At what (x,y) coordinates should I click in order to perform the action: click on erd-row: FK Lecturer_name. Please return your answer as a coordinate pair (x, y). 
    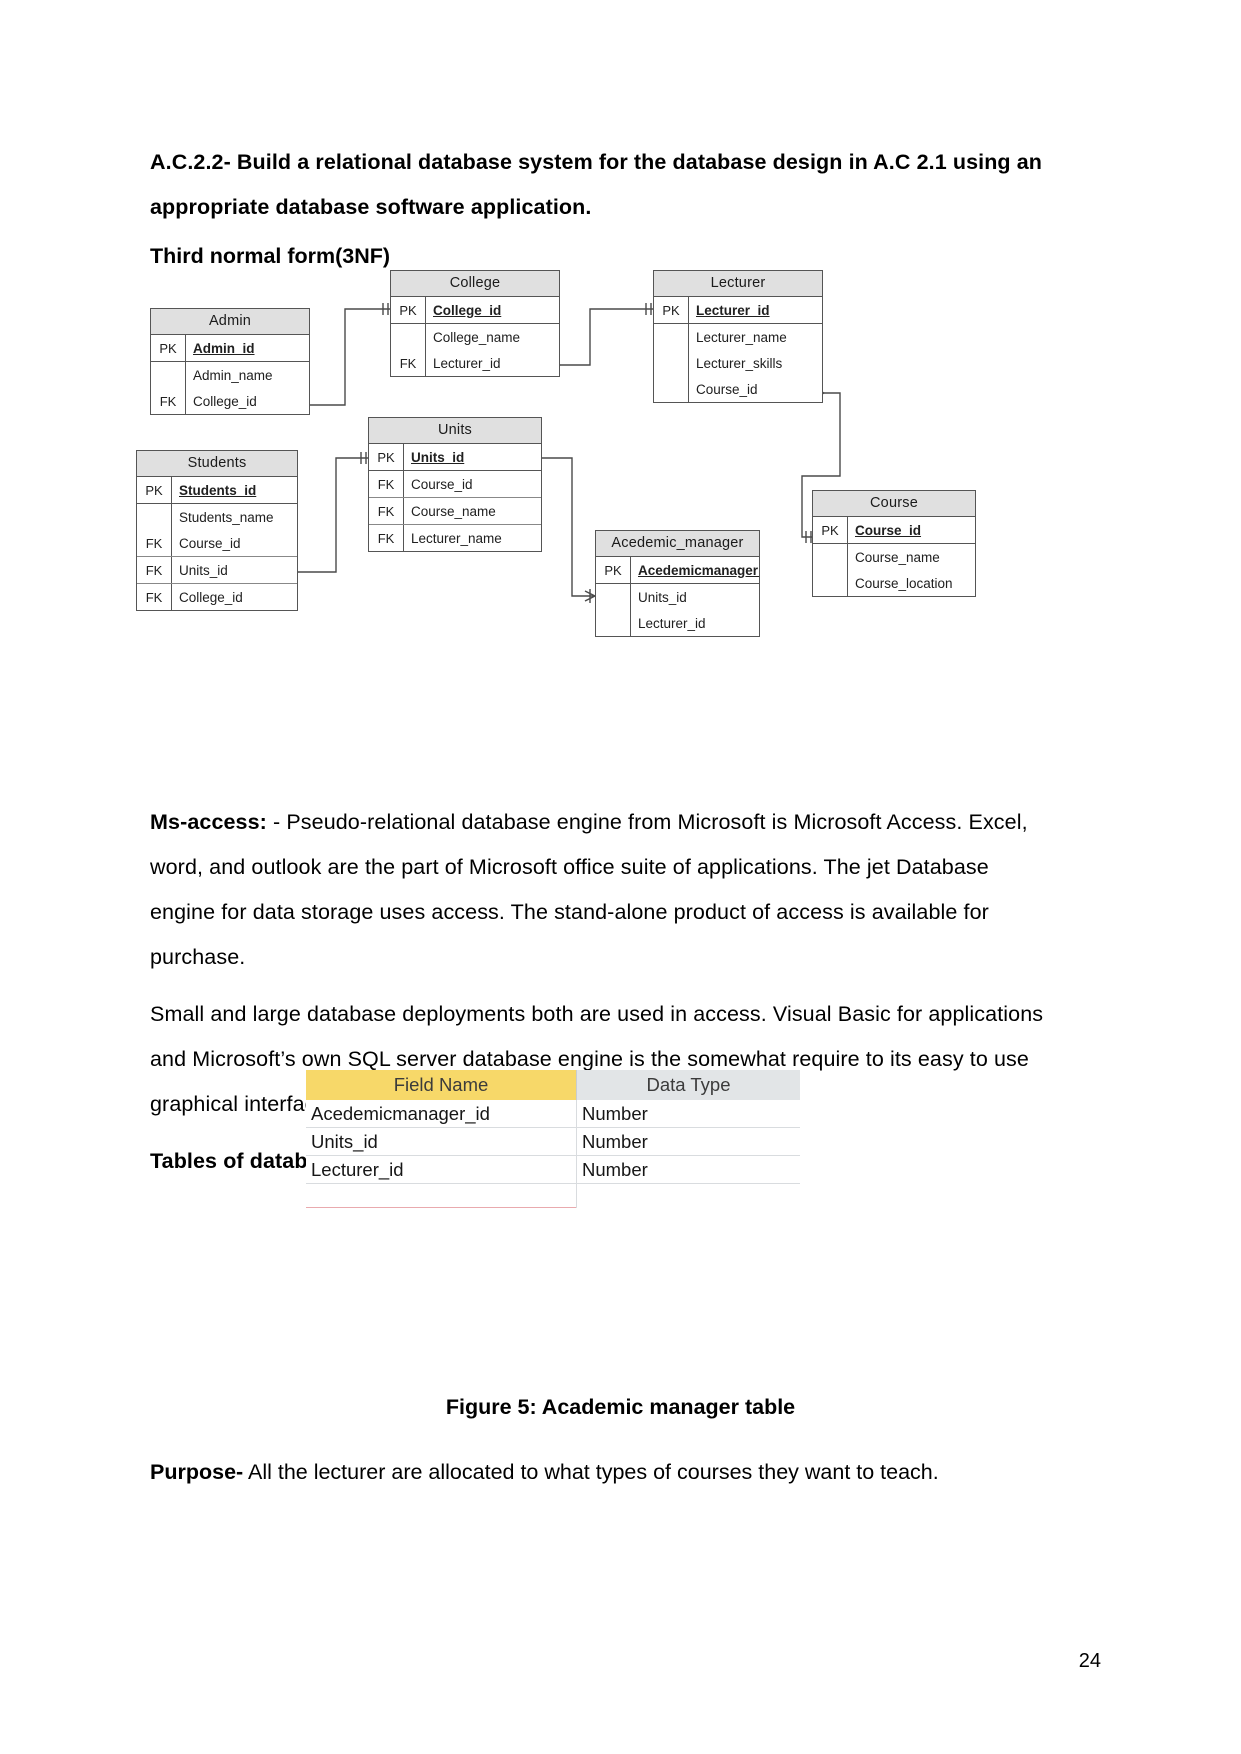
    Looking at the image, I should click on (455, 538).